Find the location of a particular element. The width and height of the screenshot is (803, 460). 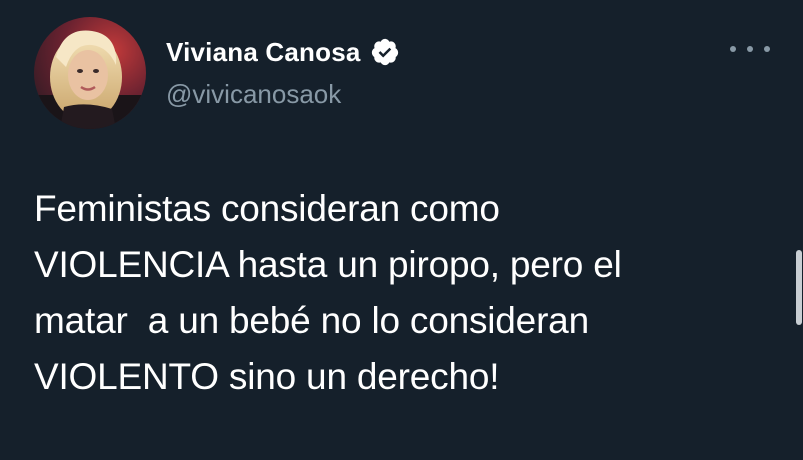

tweet-text-line: VIOLENCIA hasta un piropo, pero el is located at coordinates (328, 264).